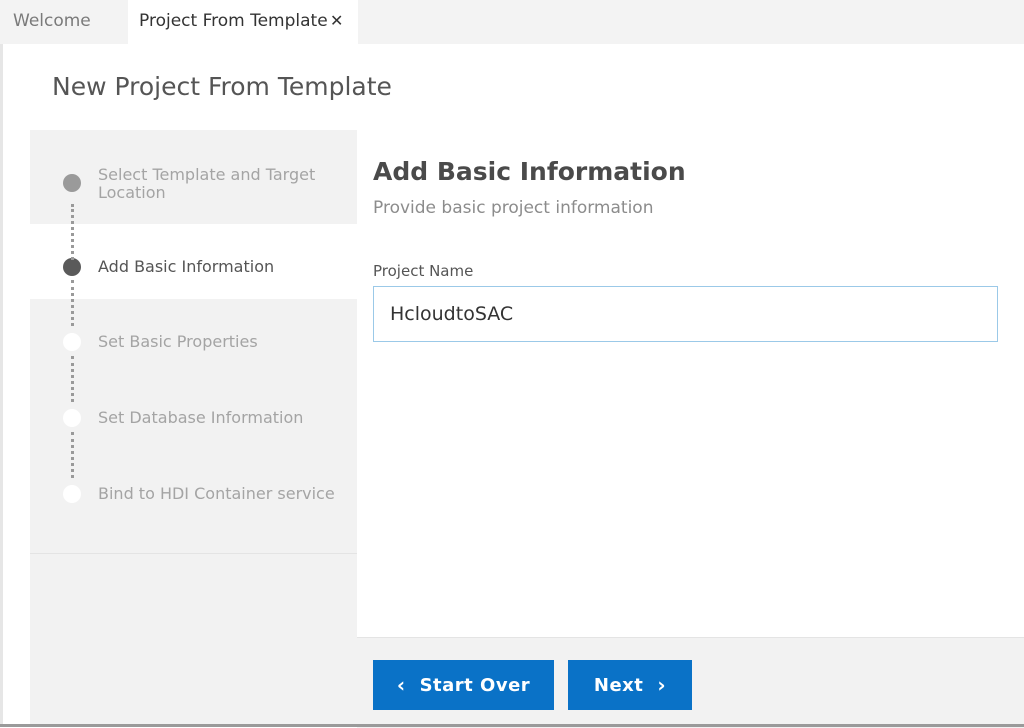 The height and width of the screenshot is (728, 1024). What do you see at coordinates (72, 267) in the screenshot?
I see `step-current-icon` at bounding box center [72, 267].